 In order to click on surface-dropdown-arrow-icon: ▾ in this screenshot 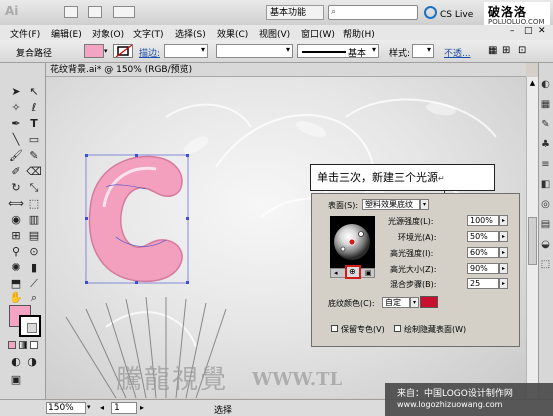, I will do `click(424, 204)`.